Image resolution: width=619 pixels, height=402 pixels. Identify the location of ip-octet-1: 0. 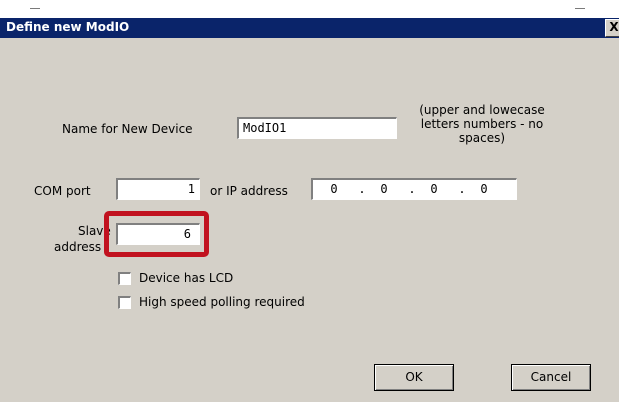
(334, 189).